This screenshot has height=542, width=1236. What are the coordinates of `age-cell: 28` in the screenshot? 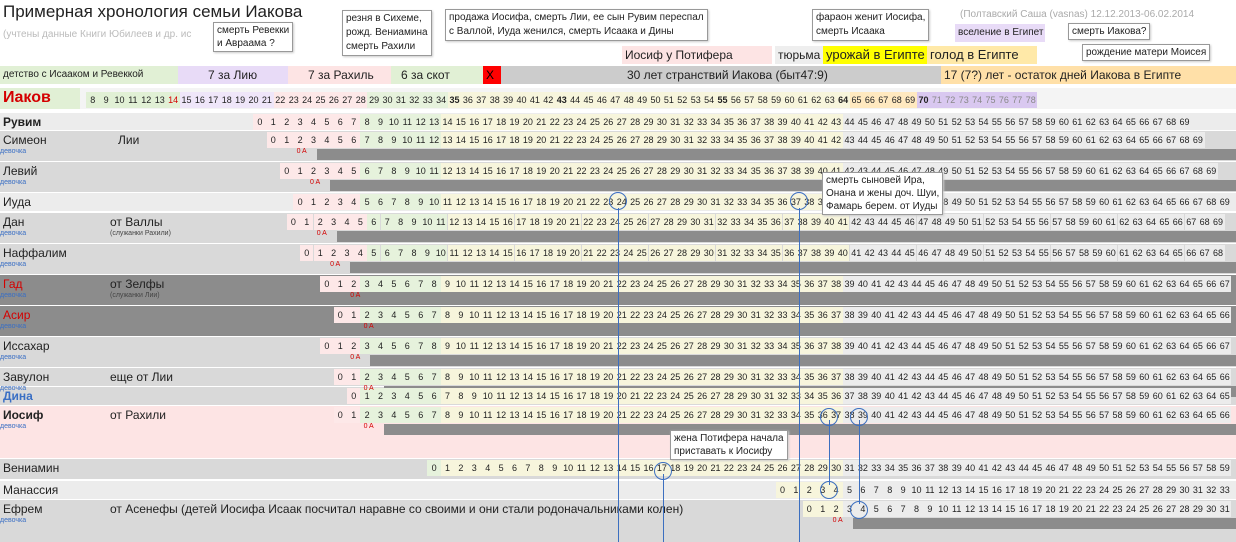 It's located at (715, 377).